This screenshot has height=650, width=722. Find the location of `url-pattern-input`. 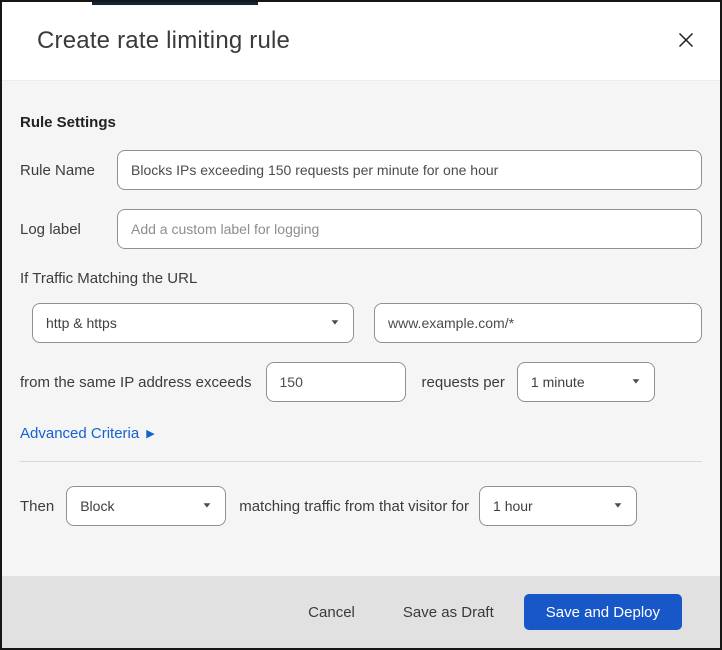

url-pattern-input is located at coordinates (538, 323).